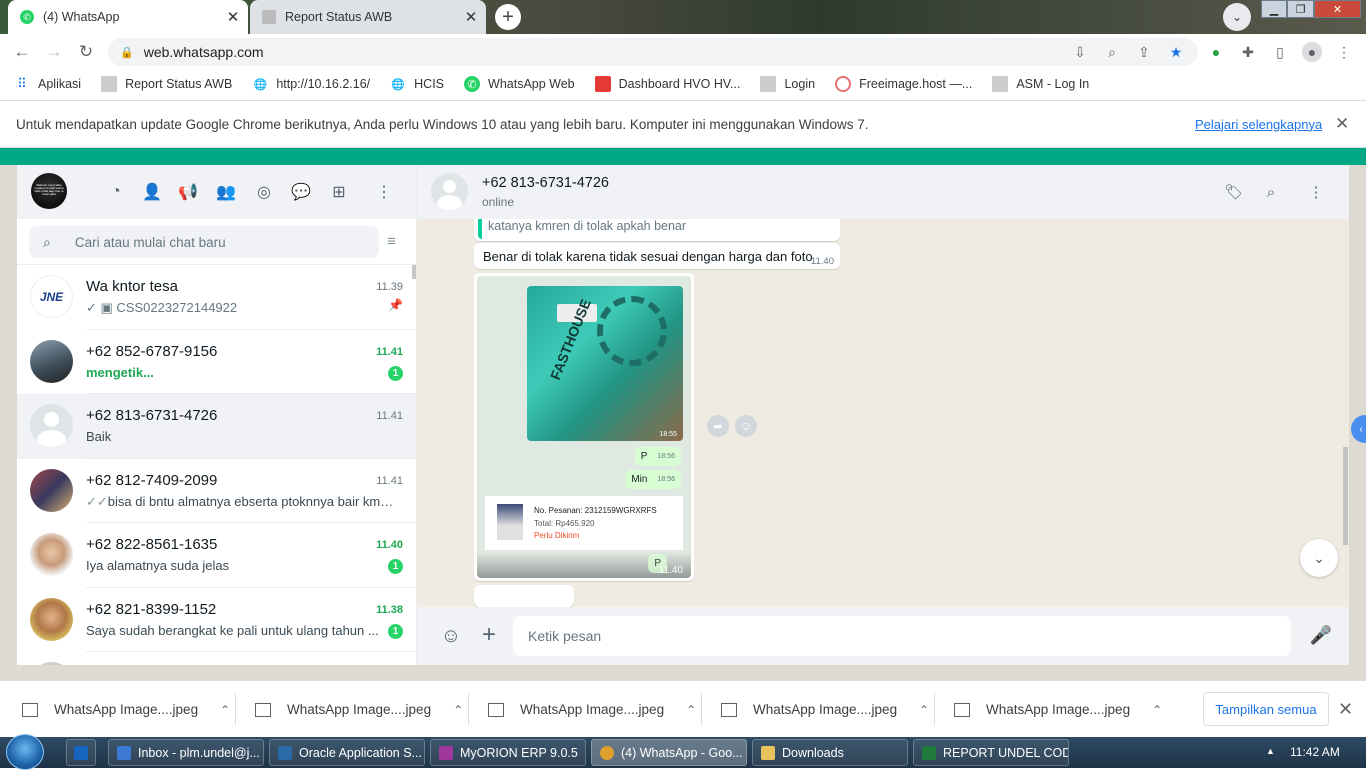 Image resolution: width=1366 pixels, height=770 pixels. What do you see at coordinates (489, 634) in the screenshot?
I see `attach-plus-icon: +` at bounding box center [489, 634].